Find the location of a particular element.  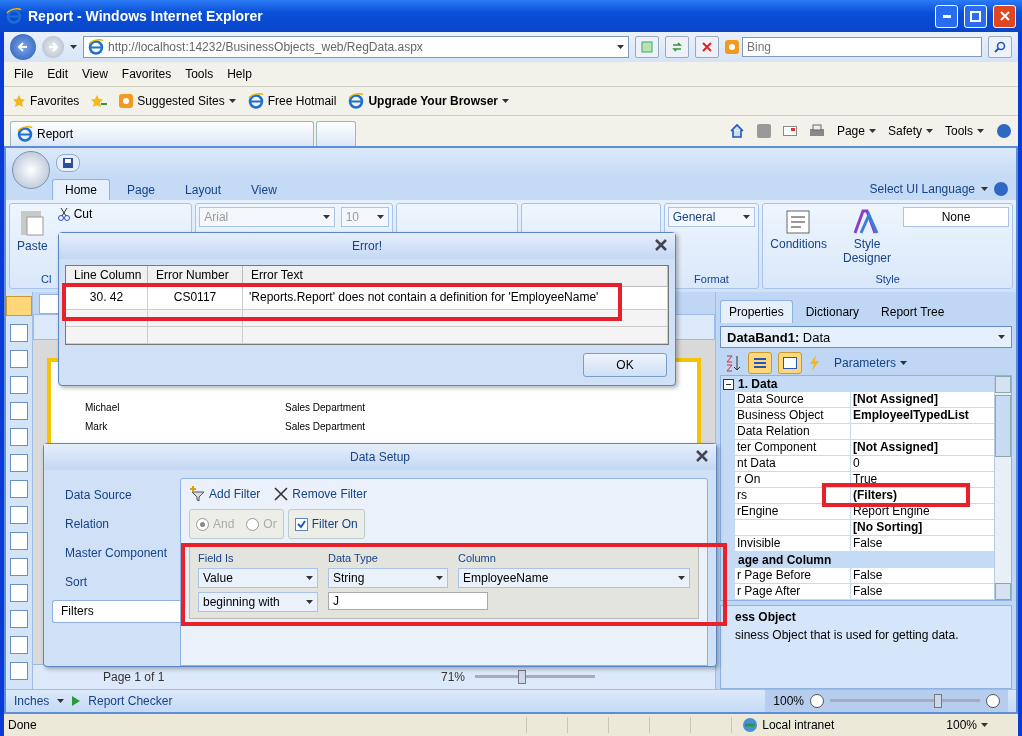

parameters-menu: Parameters is located at coordinates (871, 363).